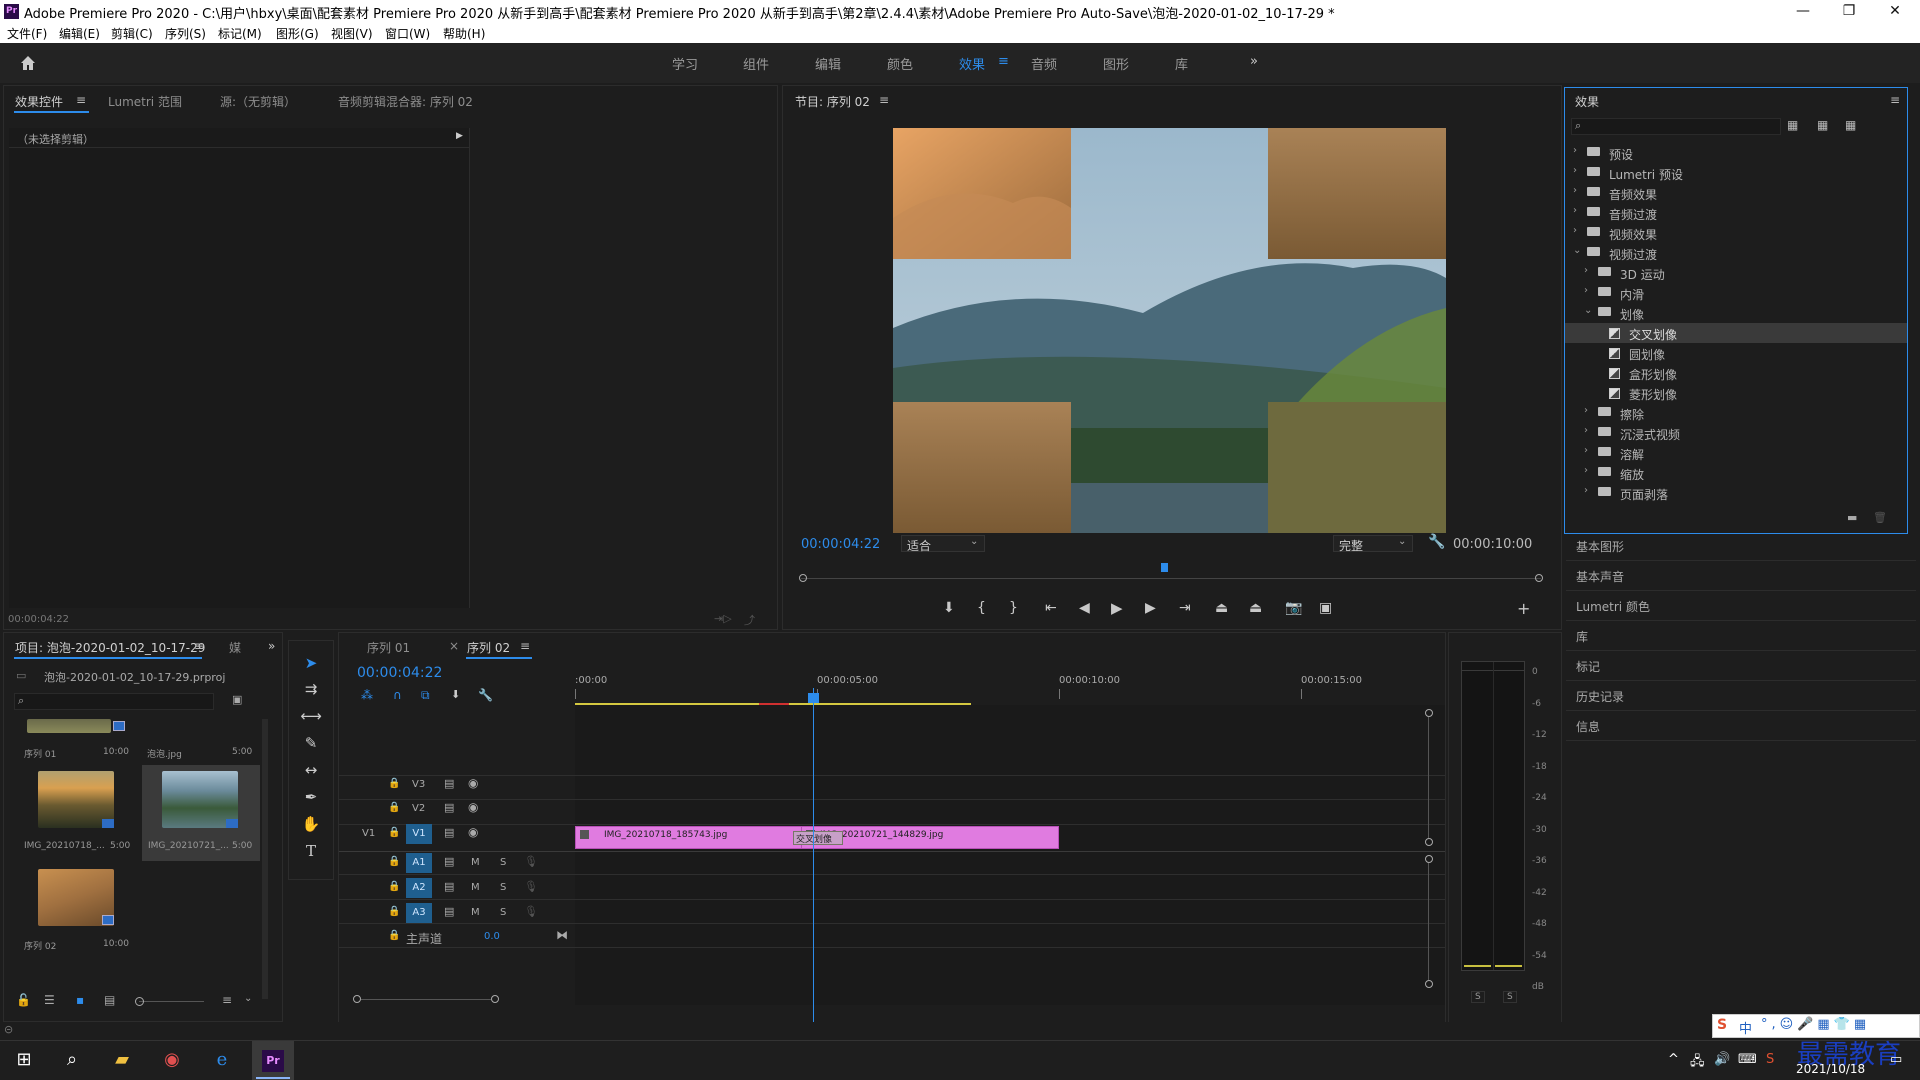 The width and height of the screenshot is (1920, 1080). What do you see at coordinates (49, 1000) in the screenshot?
I see `list-view-icon: ☰` at bounding box center [49, 1000].